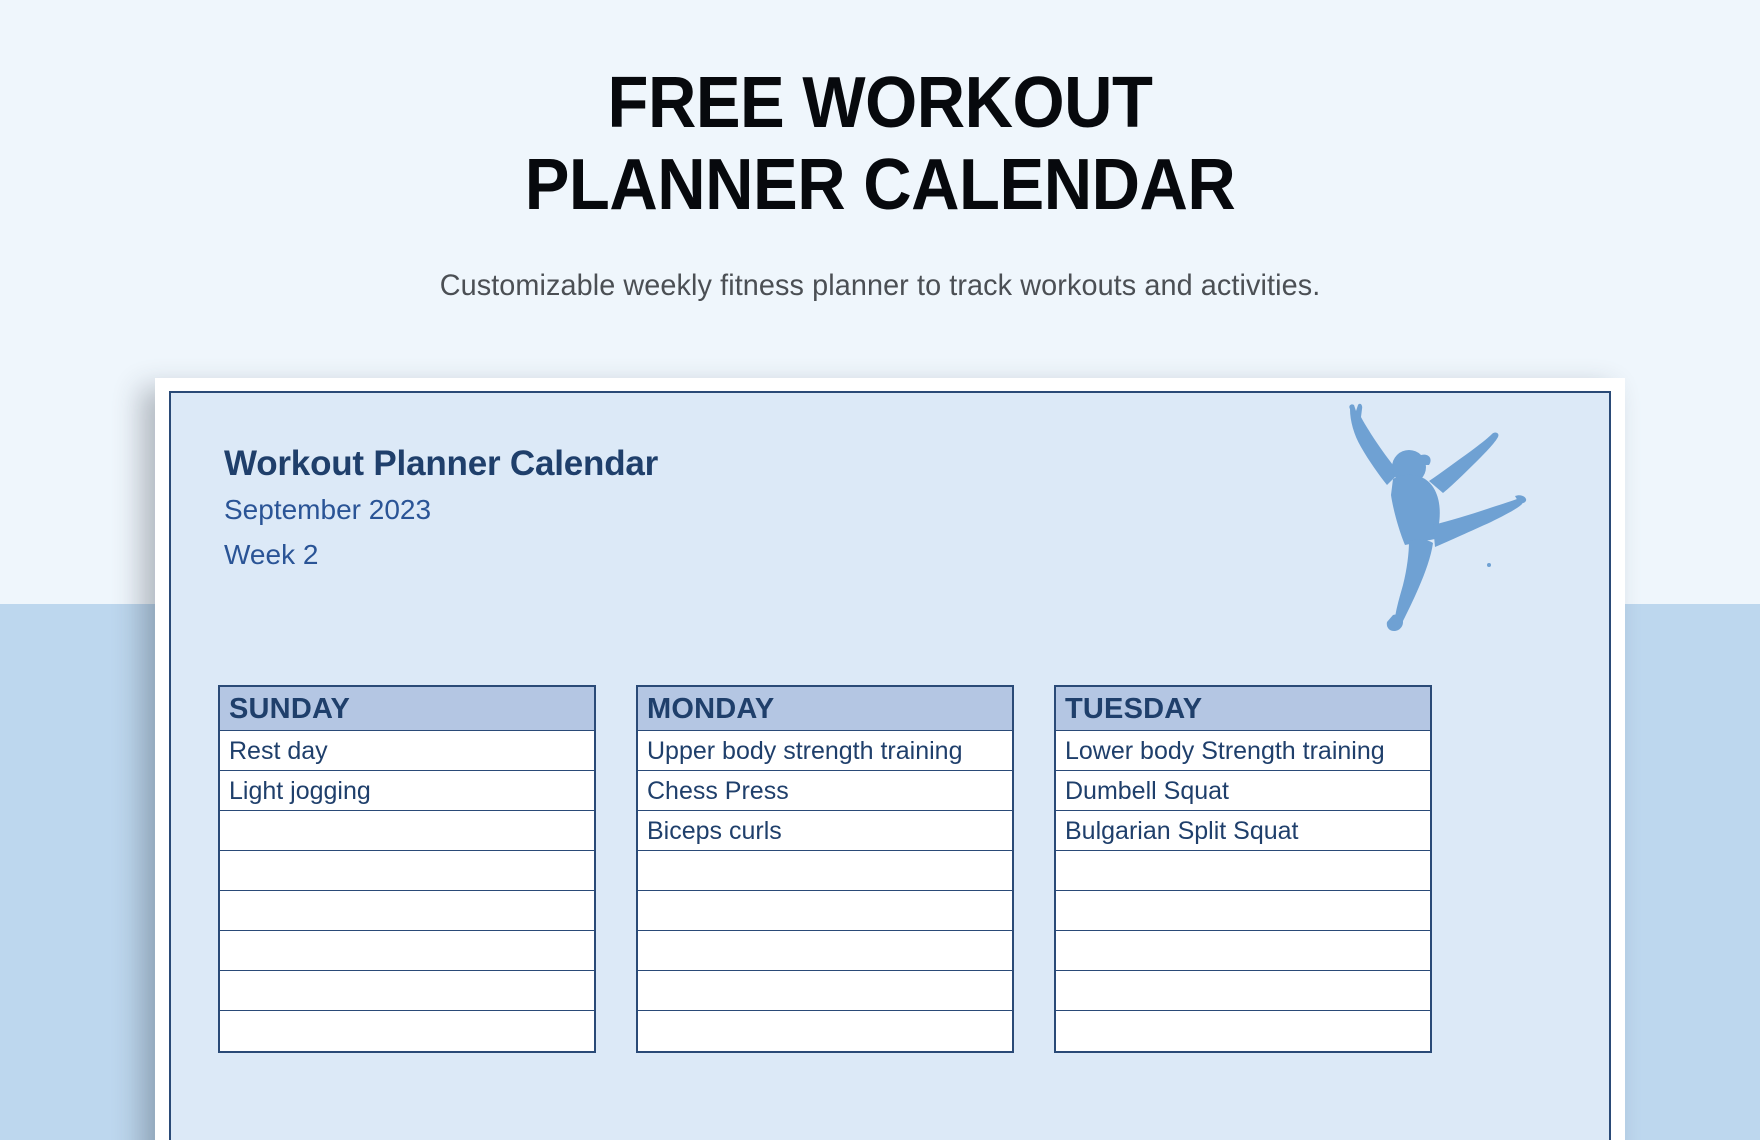 The height and width of the screenshot is (1140, 1760). Describe the element at coordinates (825, 831) in the screenshot. I see `day-cell: Biceps curls` at that location.